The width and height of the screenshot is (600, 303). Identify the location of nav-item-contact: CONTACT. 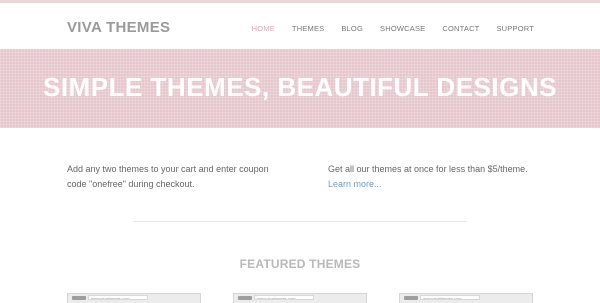
(460, 28).